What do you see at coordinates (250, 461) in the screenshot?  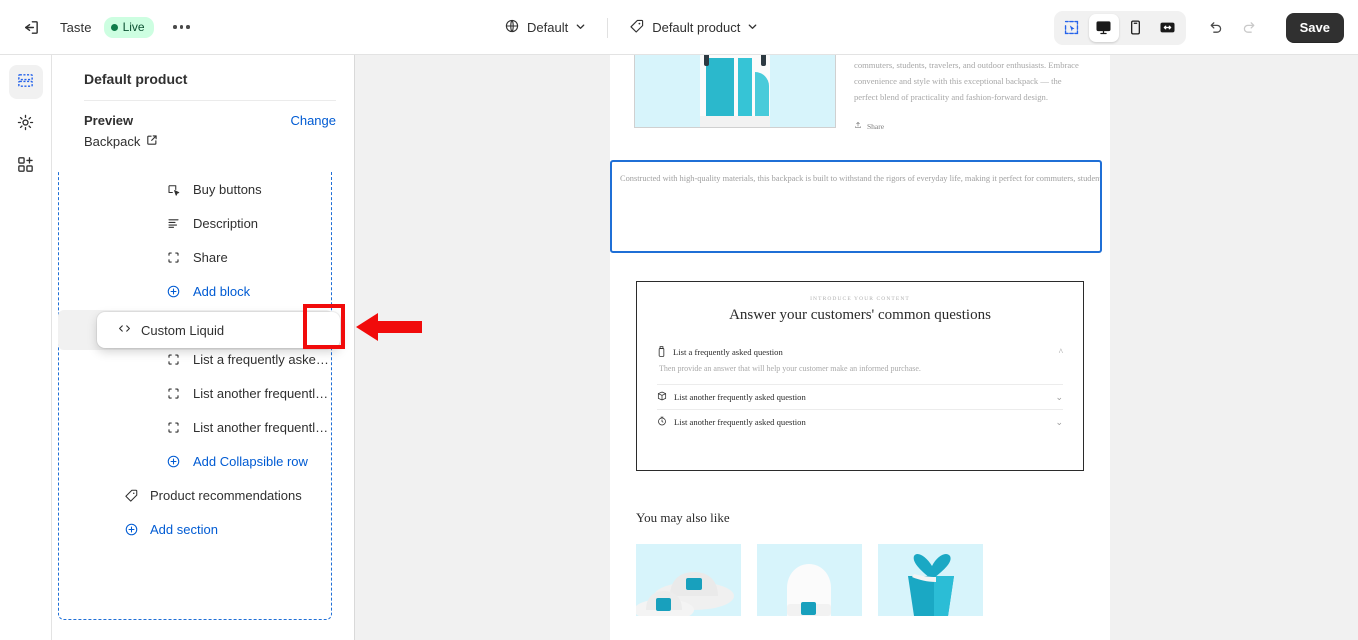 I see `sidebar-item-label: Add Collapsible row` at bounding box center [250, 461].